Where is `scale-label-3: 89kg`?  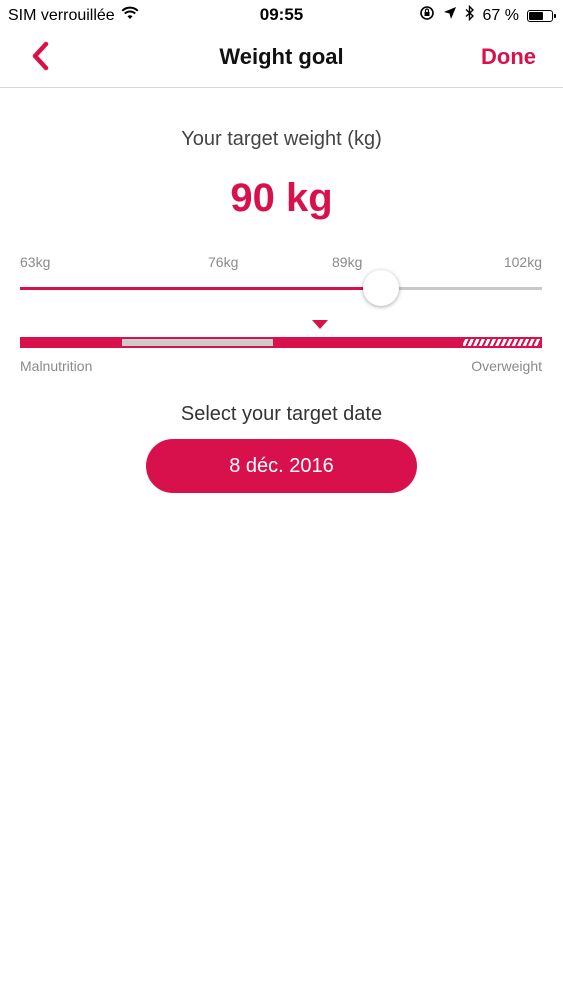 scale-label-3: 89kg is located at coordinates (347, 262).